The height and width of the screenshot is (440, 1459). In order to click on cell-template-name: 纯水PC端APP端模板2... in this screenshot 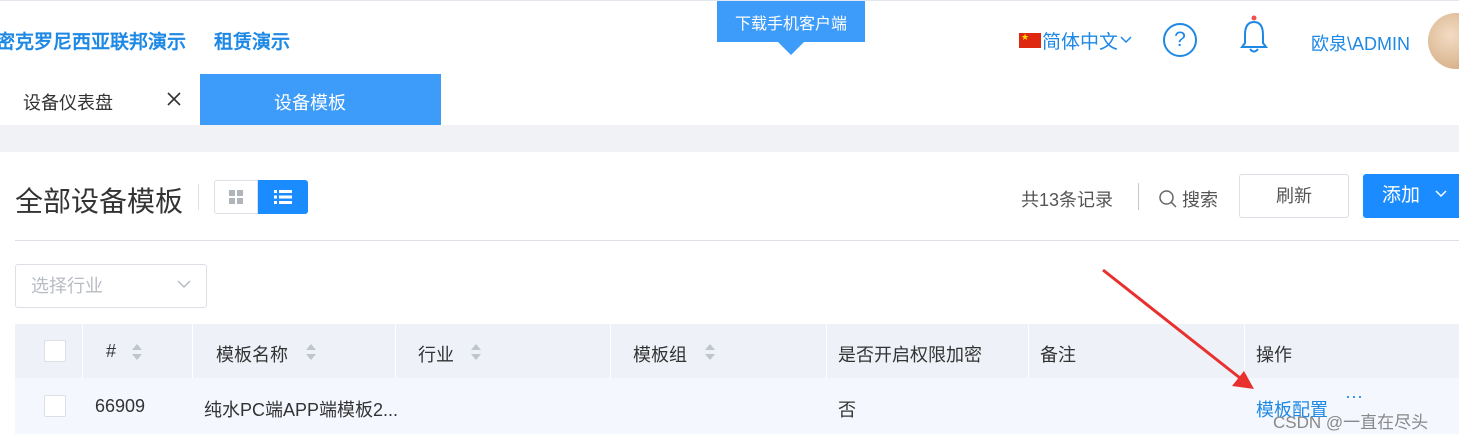, I will do `click(296, 406)`.